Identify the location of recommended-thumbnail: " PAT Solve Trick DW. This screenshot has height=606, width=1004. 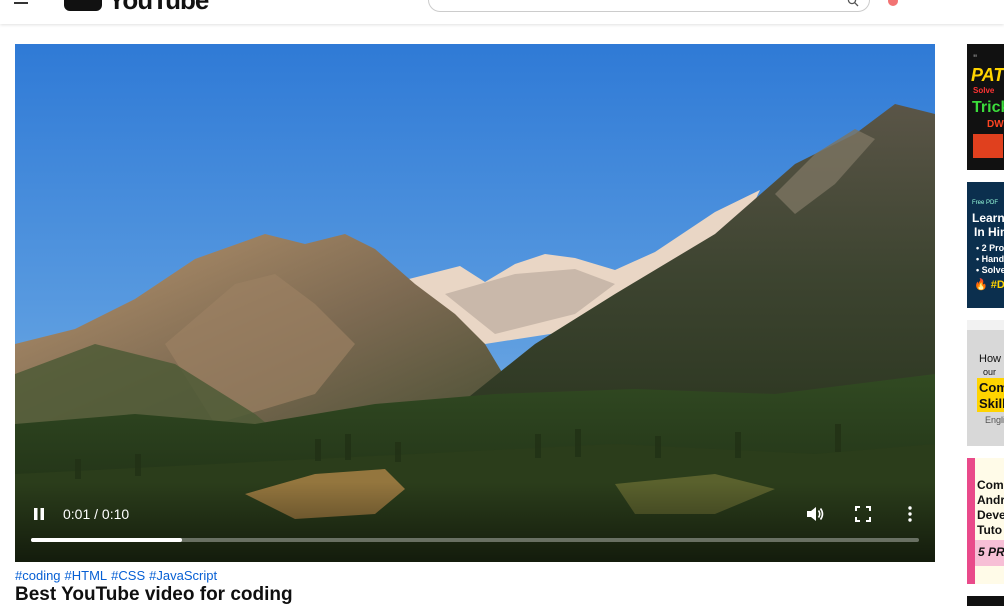
(985, 107).